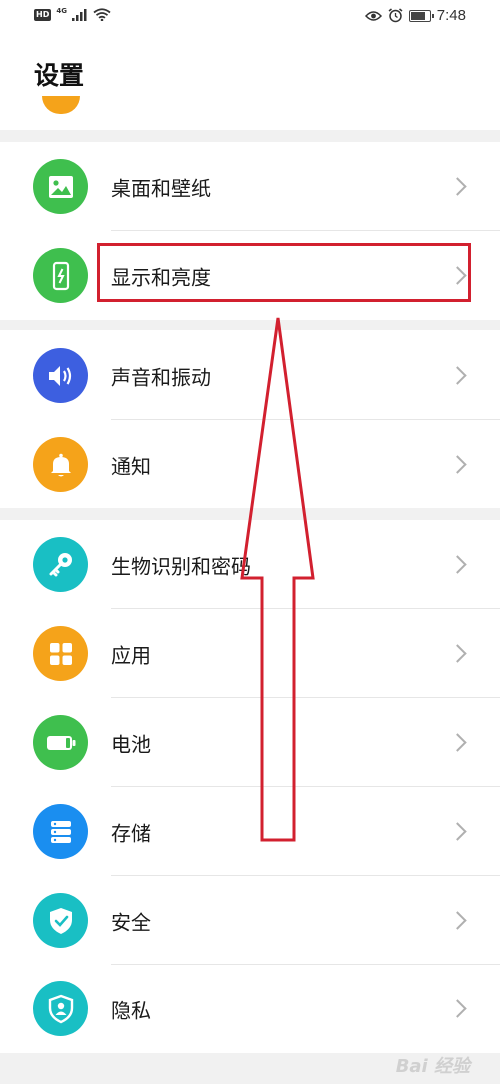 This screenshot has height=1084, width=500. I want to click on watermark: Bai 经验, so click(432, 1066).